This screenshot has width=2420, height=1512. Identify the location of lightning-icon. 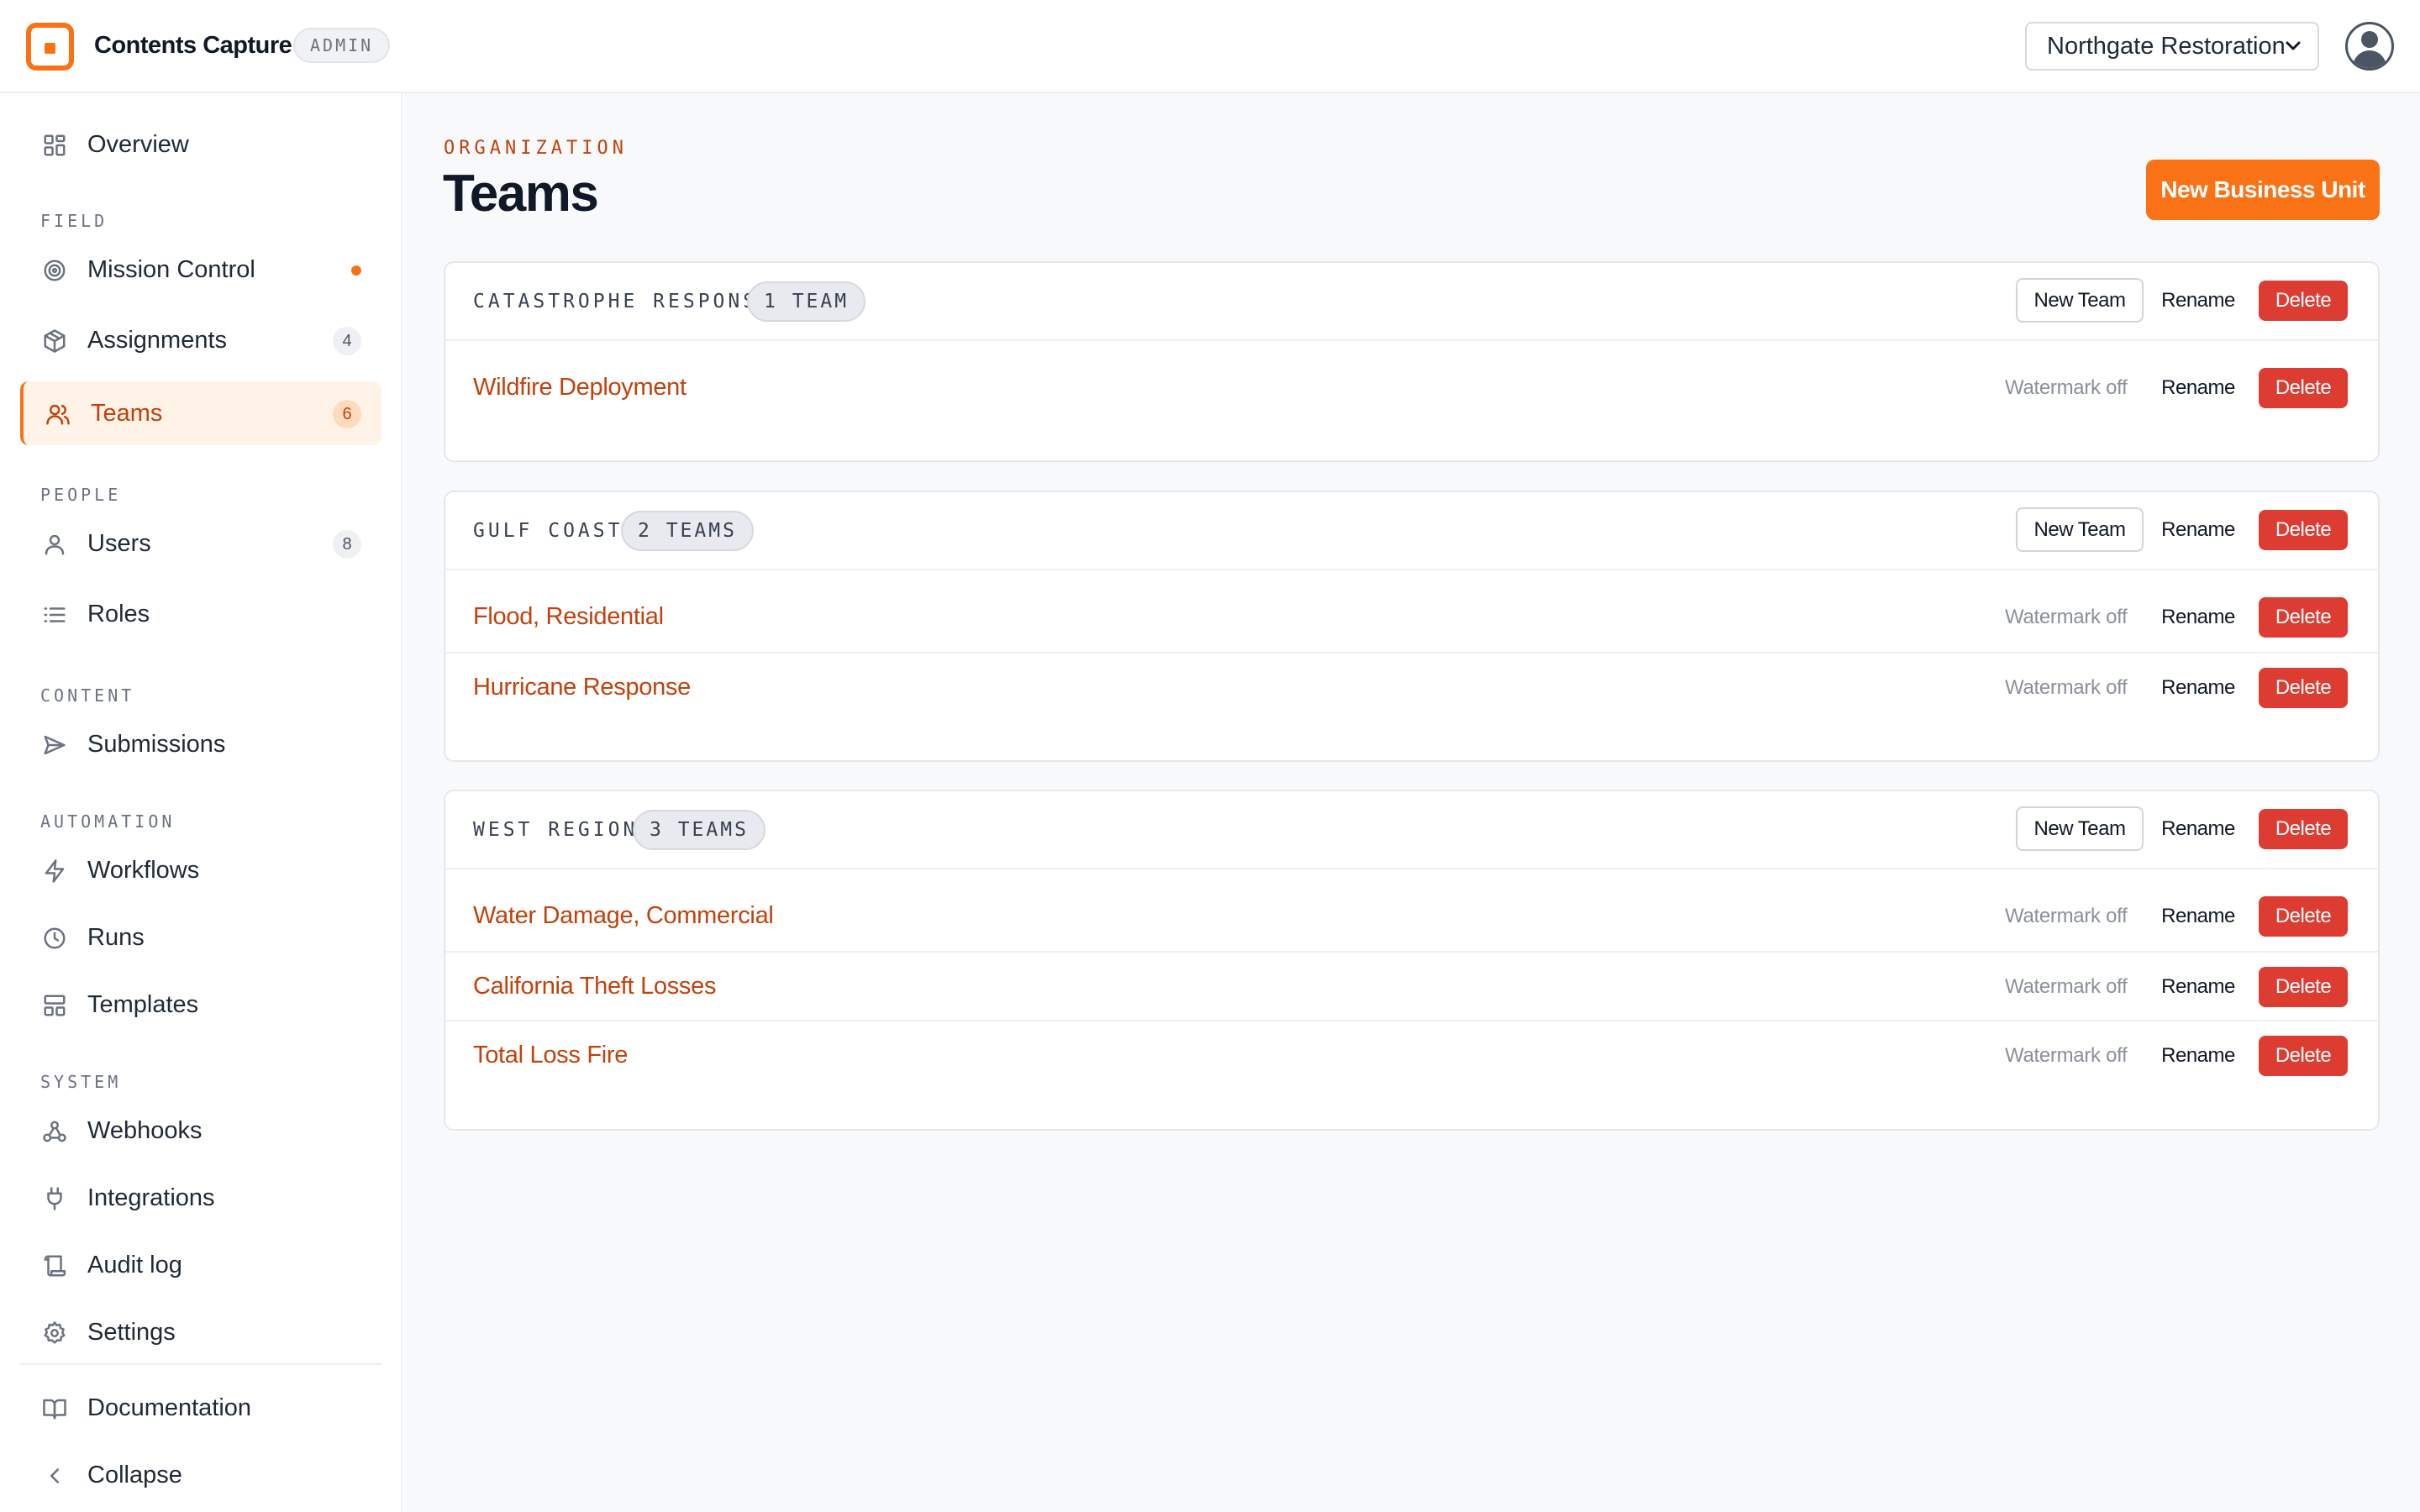
(54, 871).